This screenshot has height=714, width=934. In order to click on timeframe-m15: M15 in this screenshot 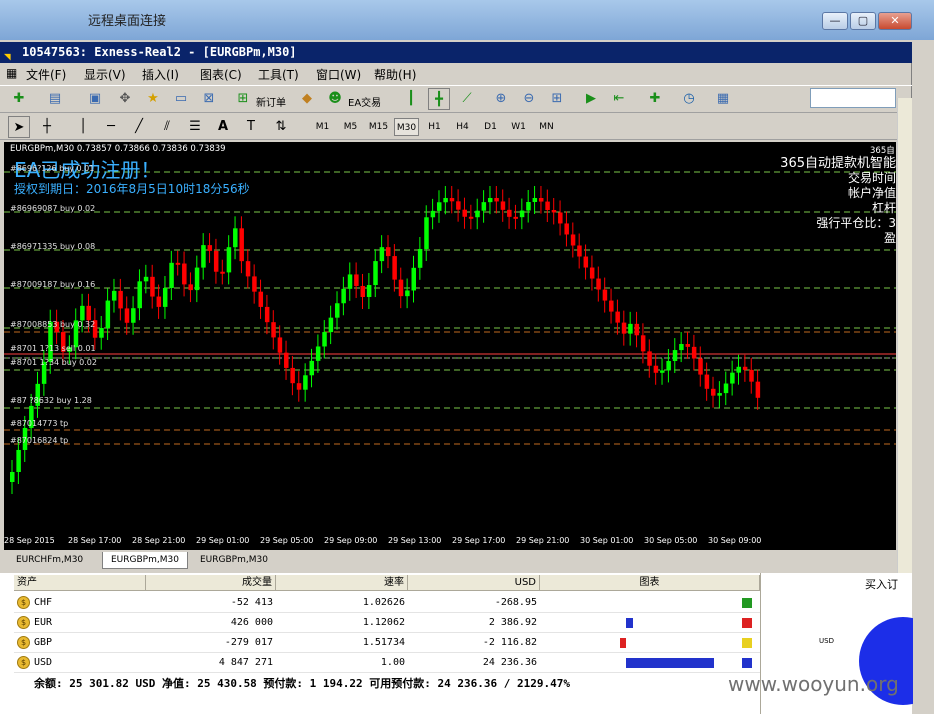, I will do `click(378, 127)`.